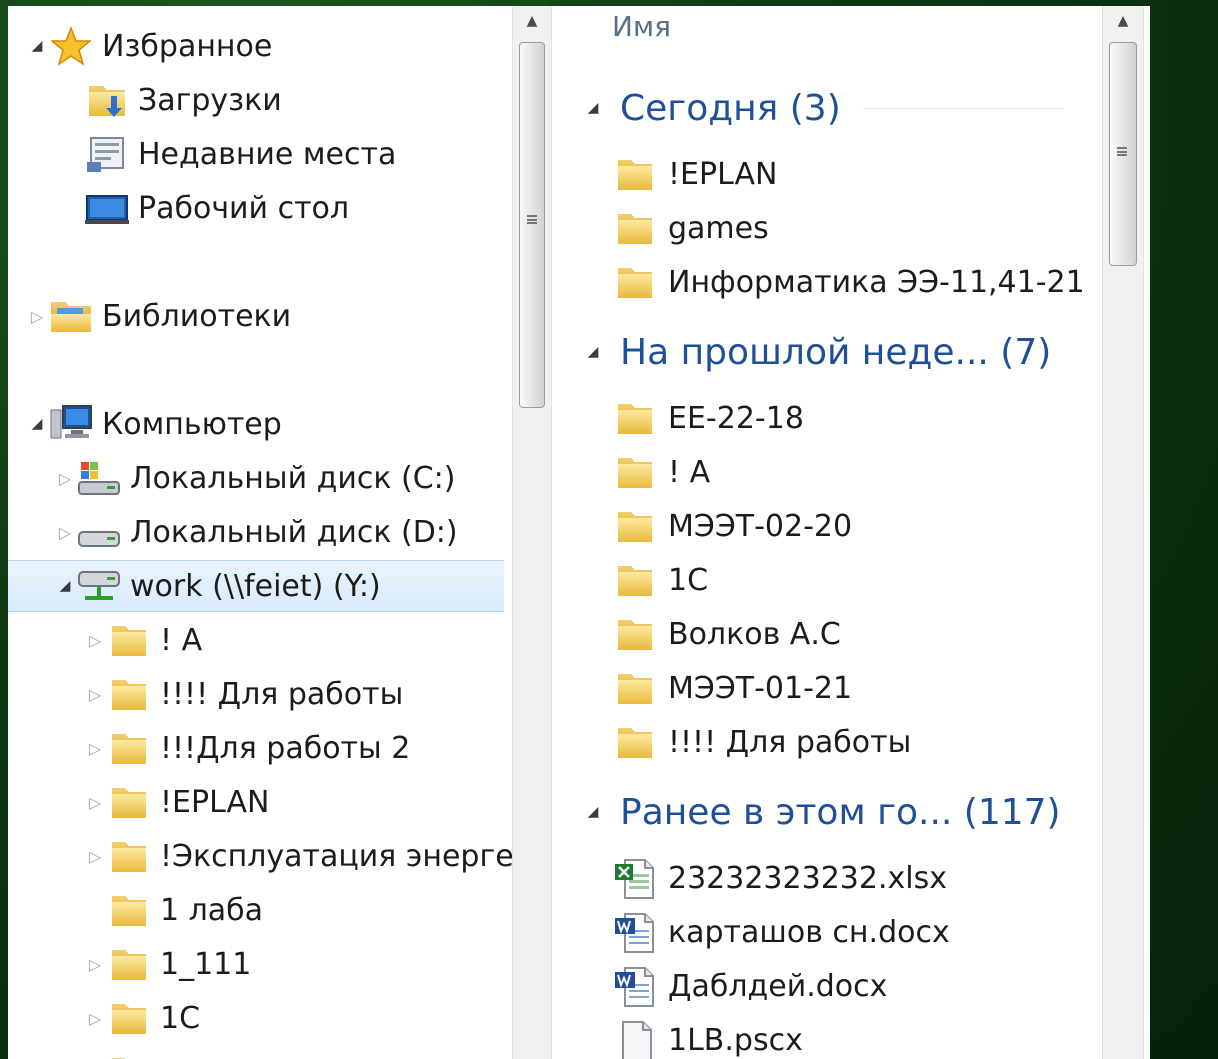 This screenshot has width=1218, height=1059. Describe the element at coordinates (852, 634) in the screenshot. I see `list-item: Волков А.С` at that location.